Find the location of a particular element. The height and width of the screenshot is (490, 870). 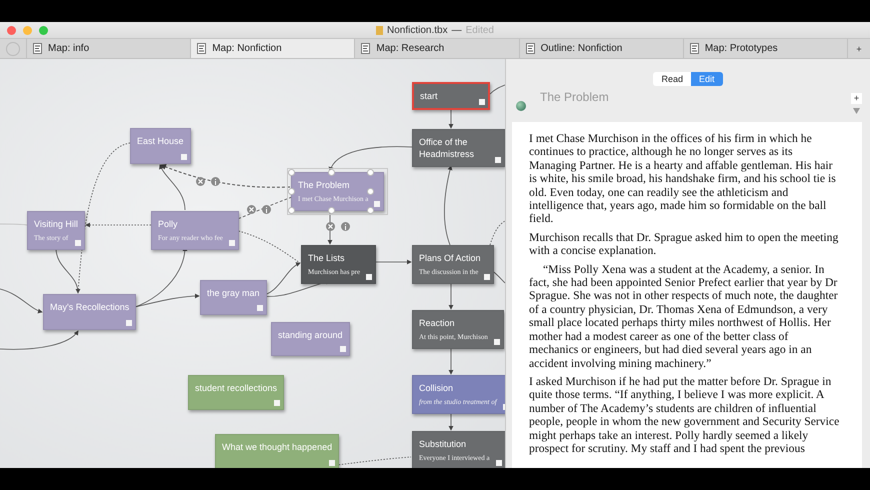

note-title: Plans Of Action is located at coordinates (450, 258).